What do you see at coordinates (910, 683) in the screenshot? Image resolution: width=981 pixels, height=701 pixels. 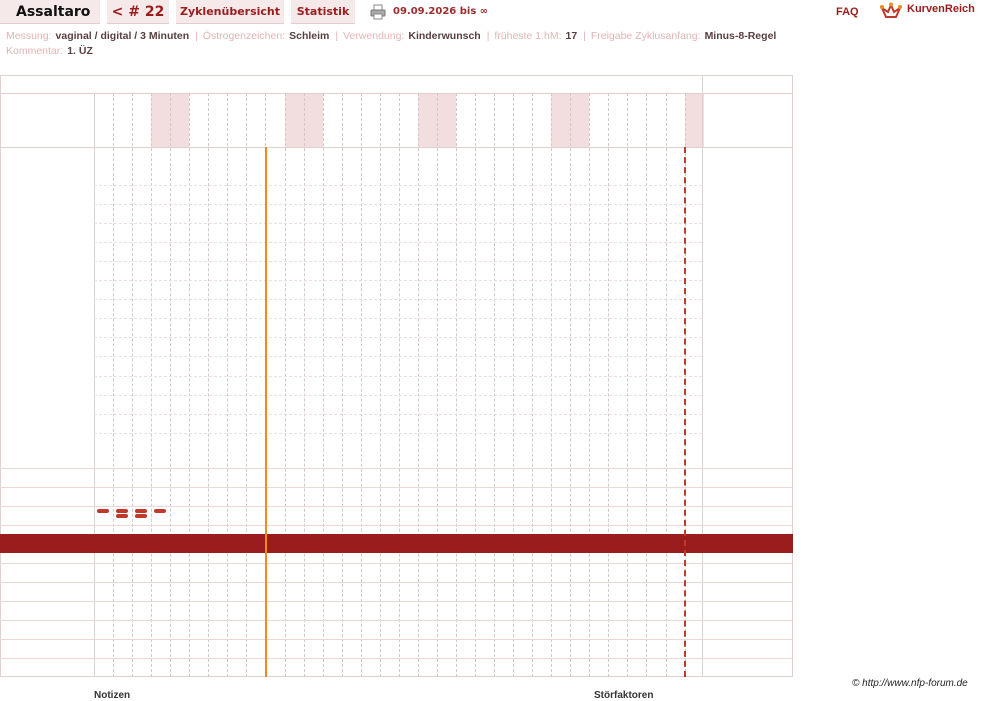 I see `copyright-link: © http://www.nfp-forum.de` at bounding box center [910, 683].